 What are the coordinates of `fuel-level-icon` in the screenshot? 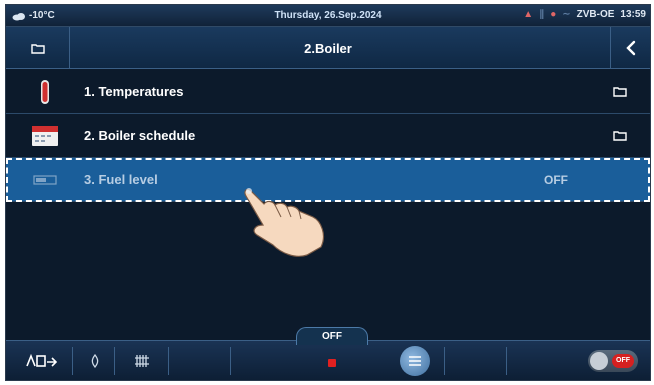 It's located at (45, 179).